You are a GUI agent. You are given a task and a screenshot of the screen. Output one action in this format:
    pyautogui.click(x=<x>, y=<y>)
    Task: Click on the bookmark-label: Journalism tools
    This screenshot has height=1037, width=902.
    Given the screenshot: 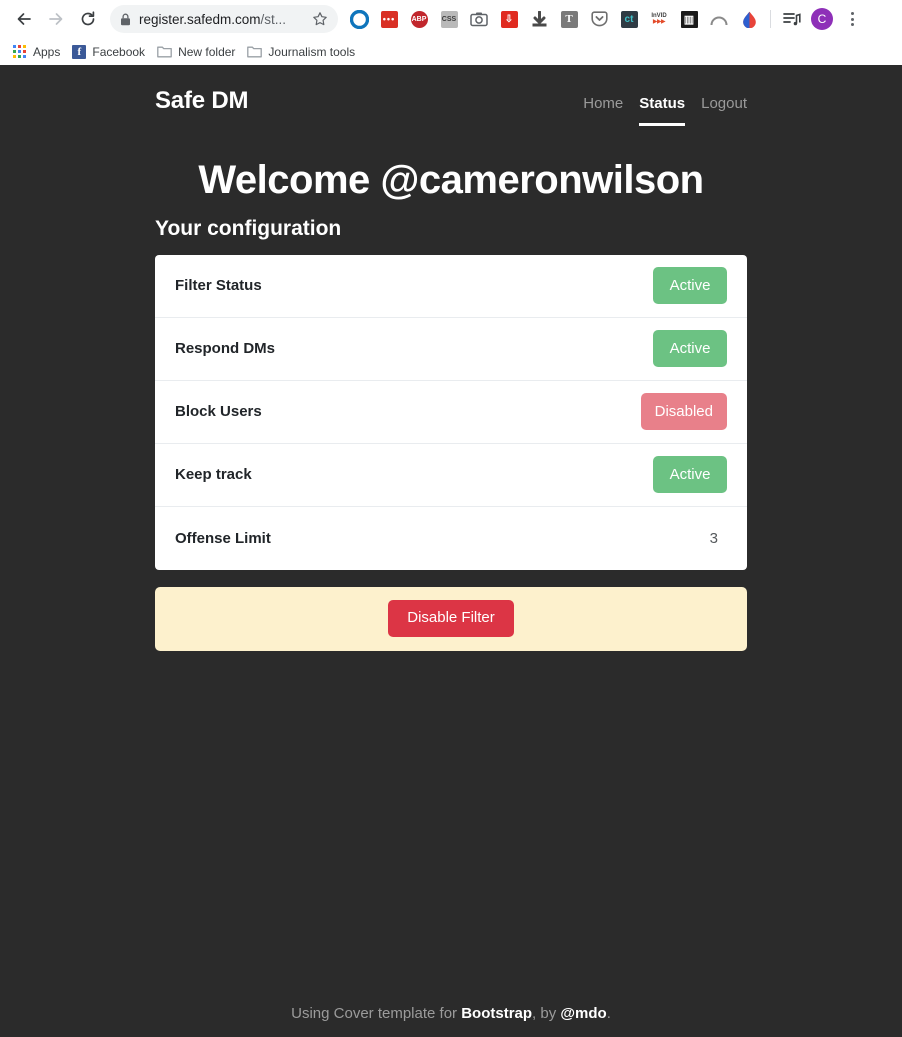 What is the action you would take?
    pyautogui.click(x=312, y=51)
    